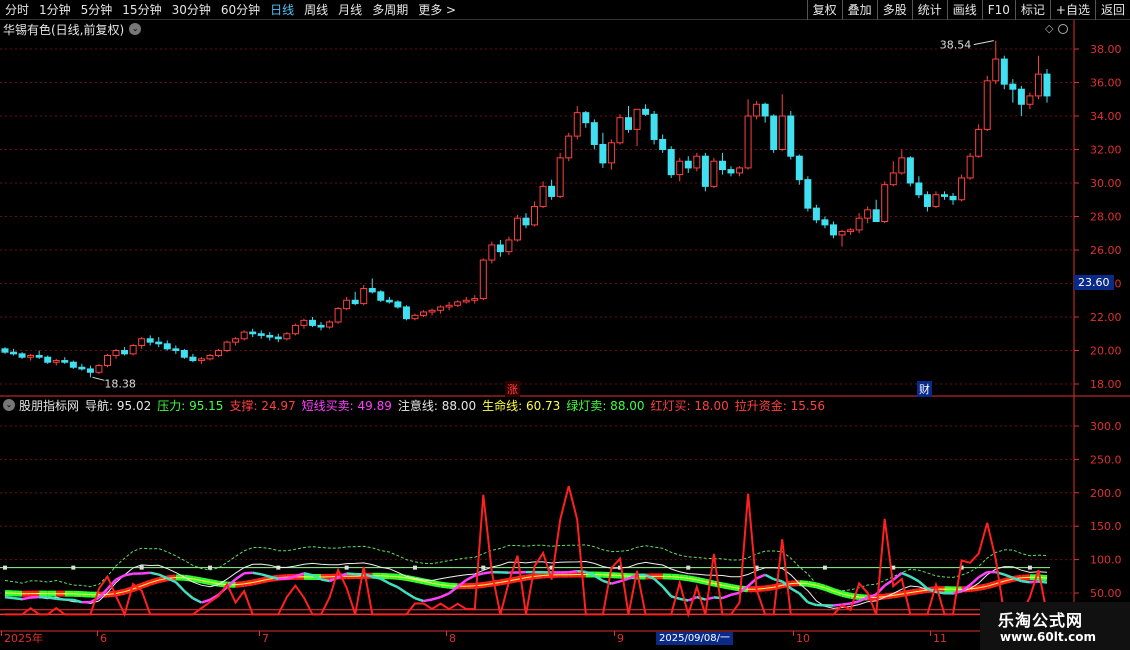 Image resolution: width=1130 pixels, height=650 pixels. Describe the element at coordinates (1049, 28) in the screenshot. I see `diamond-icon: ◇` at that location.